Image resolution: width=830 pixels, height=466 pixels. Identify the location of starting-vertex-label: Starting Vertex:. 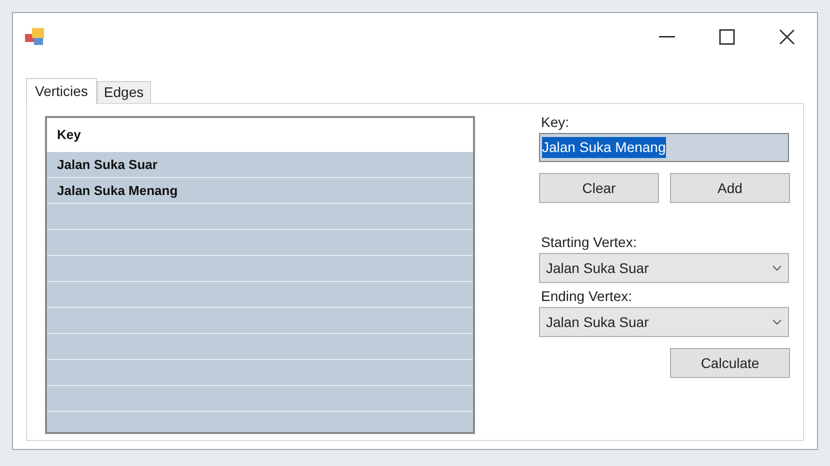
(589, 242).